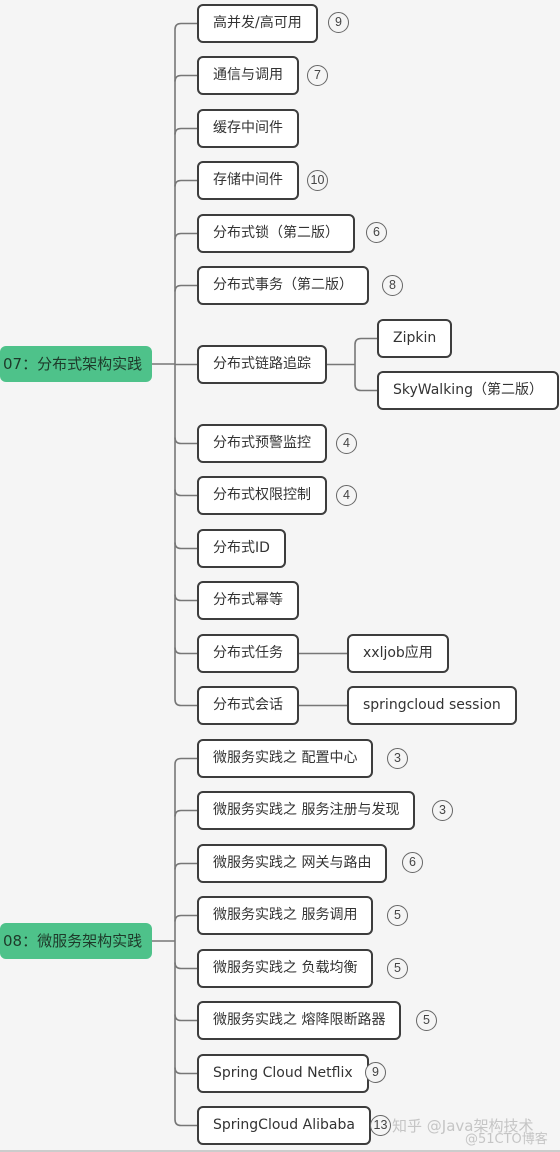 The height and width of the screenshot is (1152, 560). I want to click on count-badge: 7, so click(317, 75).